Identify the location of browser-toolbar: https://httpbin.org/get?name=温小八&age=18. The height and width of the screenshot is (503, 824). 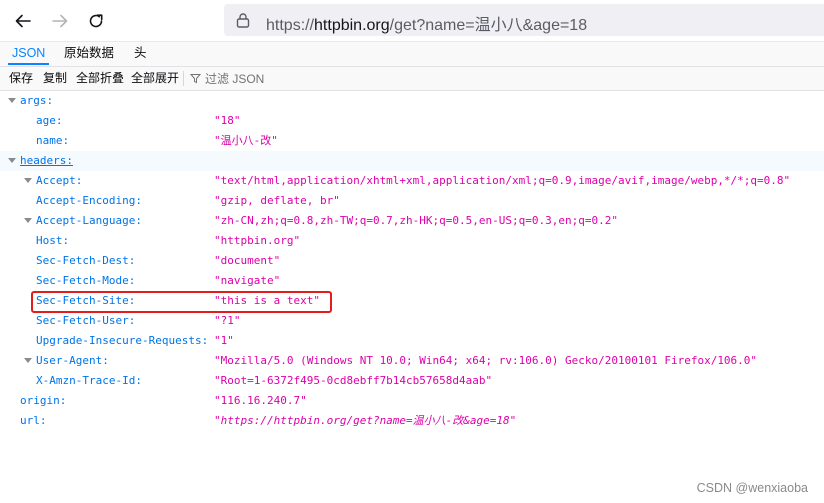
(412, 21).